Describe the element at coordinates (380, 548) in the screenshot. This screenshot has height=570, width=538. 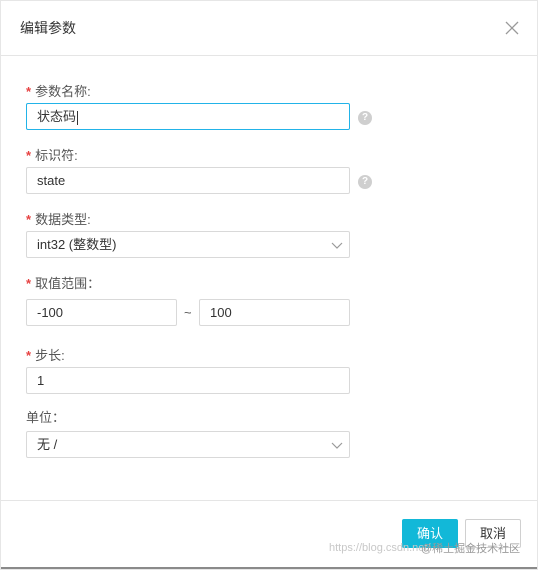
I see `watermark-url: https://blog.csdn.net/` at that location.